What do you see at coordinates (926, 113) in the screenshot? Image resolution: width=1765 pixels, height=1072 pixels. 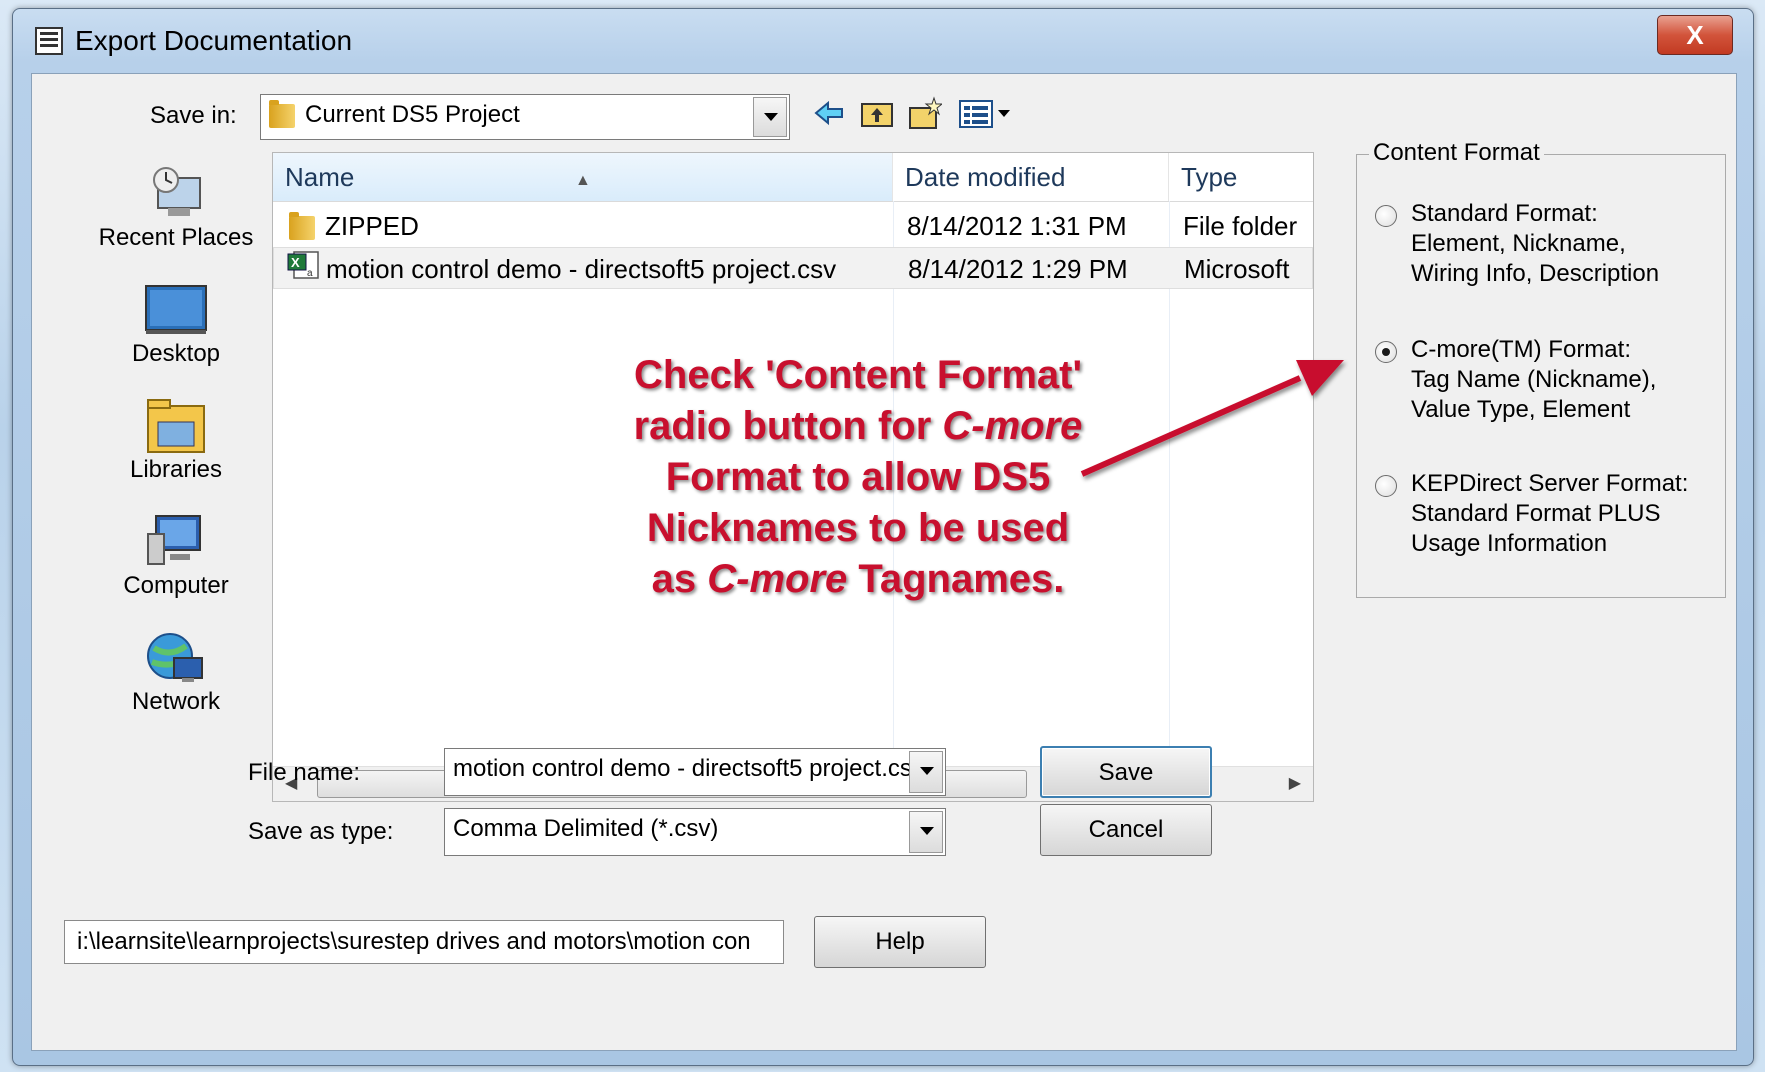 I see `new-folder-icon` at bounding box center [926, 113].